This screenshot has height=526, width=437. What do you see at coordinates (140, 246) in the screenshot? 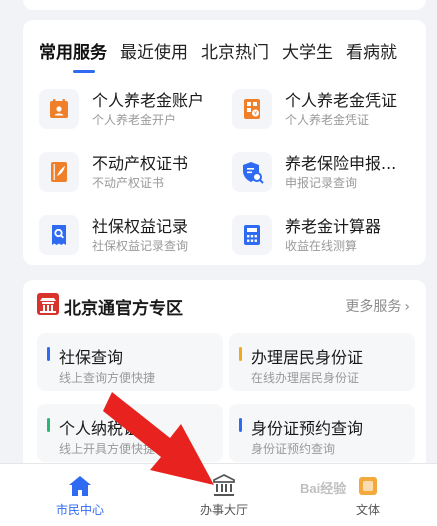
I see `service-subtitle: 社保权益记录查询` at bounding box center [140, 246].